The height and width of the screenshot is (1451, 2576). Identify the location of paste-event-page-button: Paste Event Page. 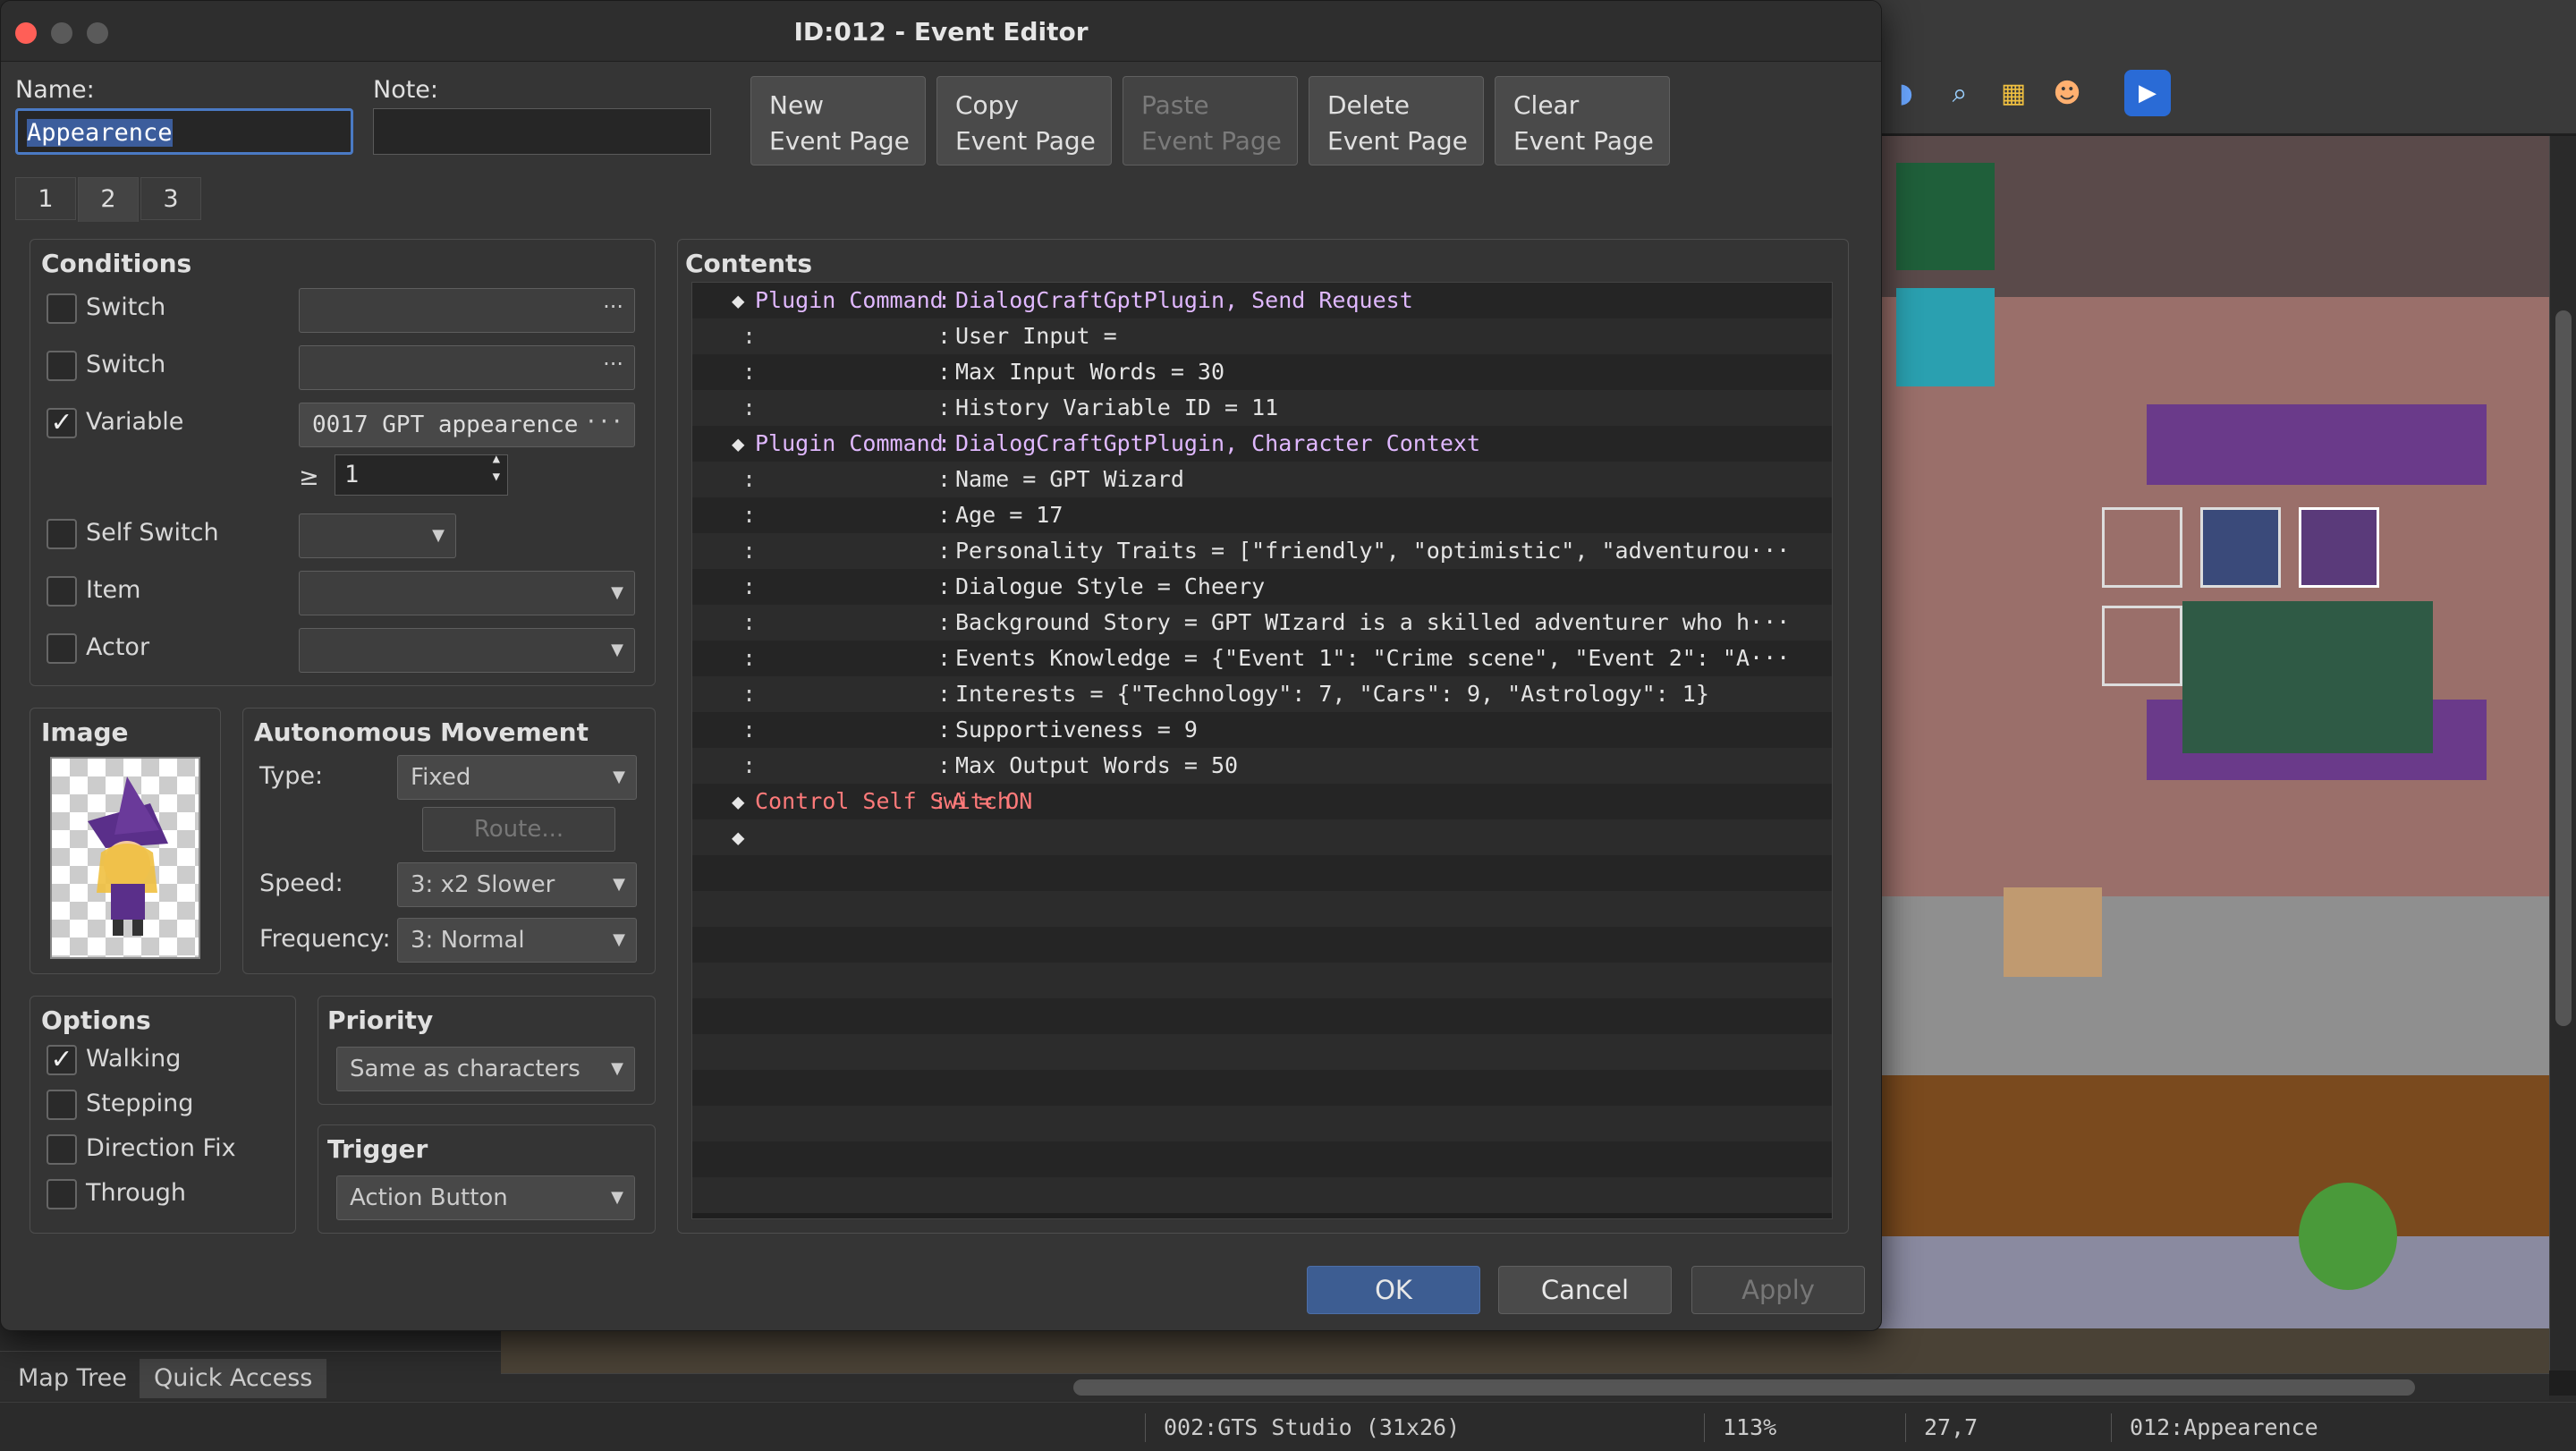
(1210, 121).